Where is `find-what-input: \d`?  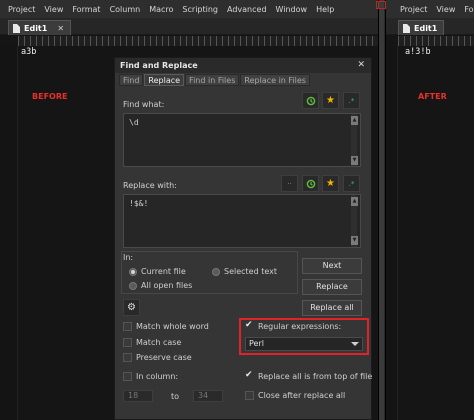 find-what-input: \d is located at coordinates (242, 140).